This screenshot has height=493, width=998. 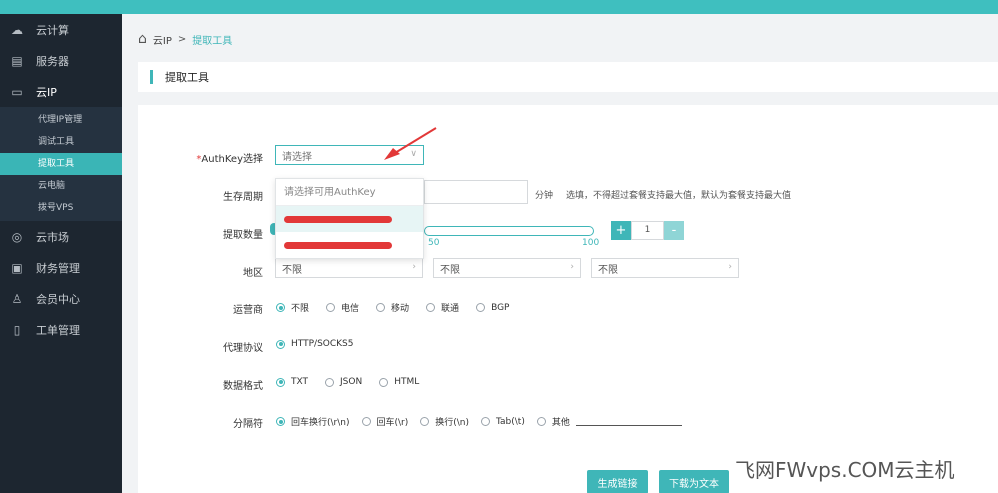 What do you see at coordinates (248, 424) in the screenshot?
I see `separator-label: 分隔符` at bounding box center [248, 424].